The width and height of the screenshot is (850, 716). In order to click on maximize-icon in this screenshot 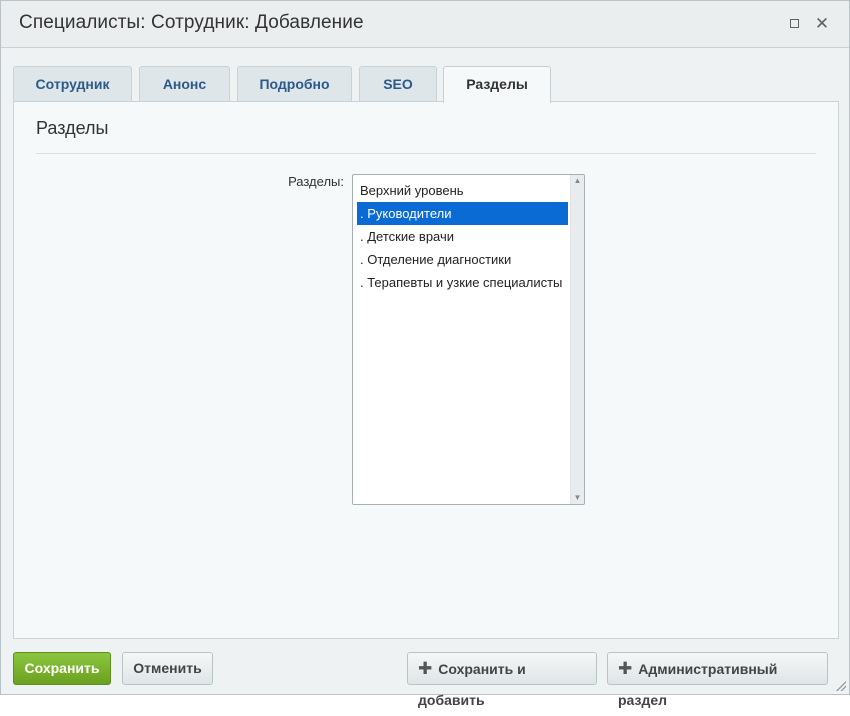, I will do `click(794, 24)`.